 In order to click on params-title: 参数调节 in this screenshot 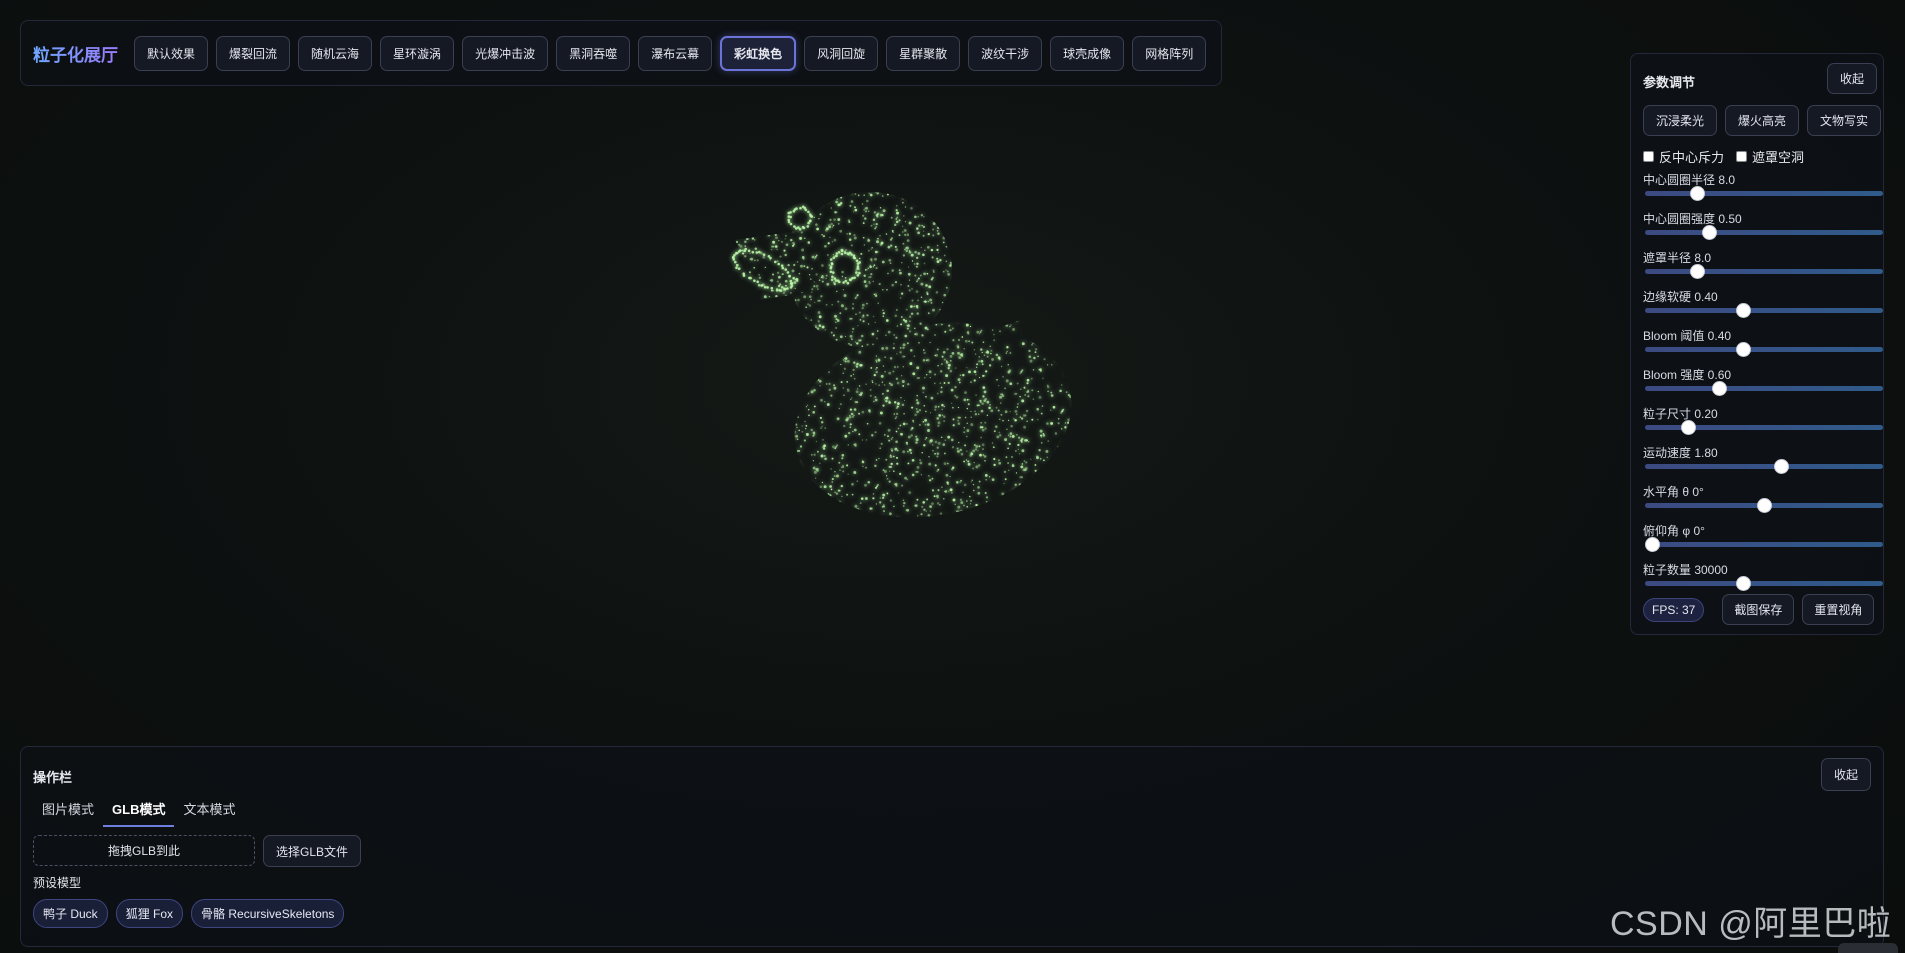, I will do `click(1669, 82)`.